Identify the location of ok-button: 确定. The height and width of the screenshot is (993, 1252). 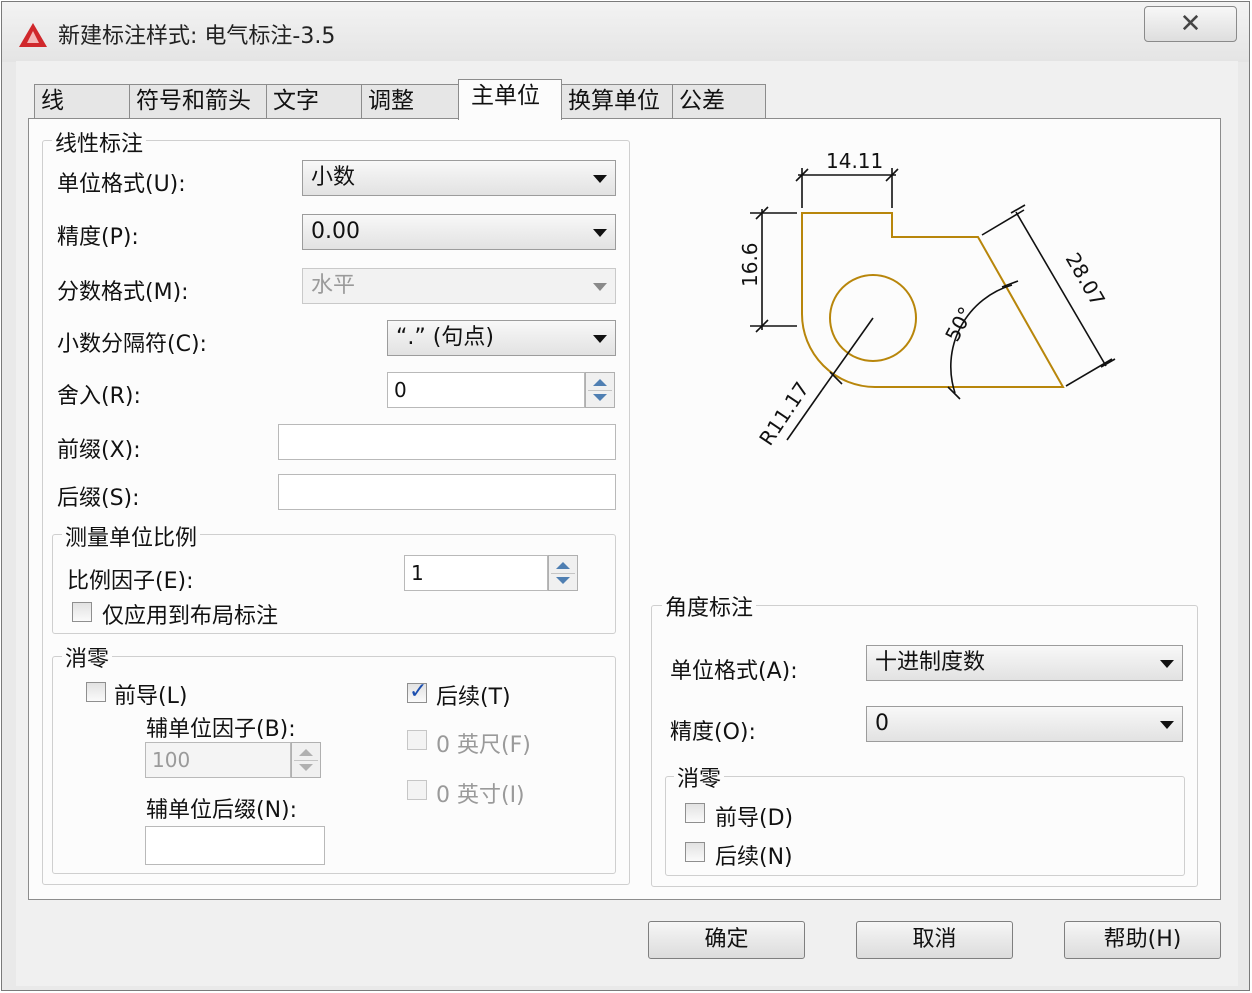
(726, 940).